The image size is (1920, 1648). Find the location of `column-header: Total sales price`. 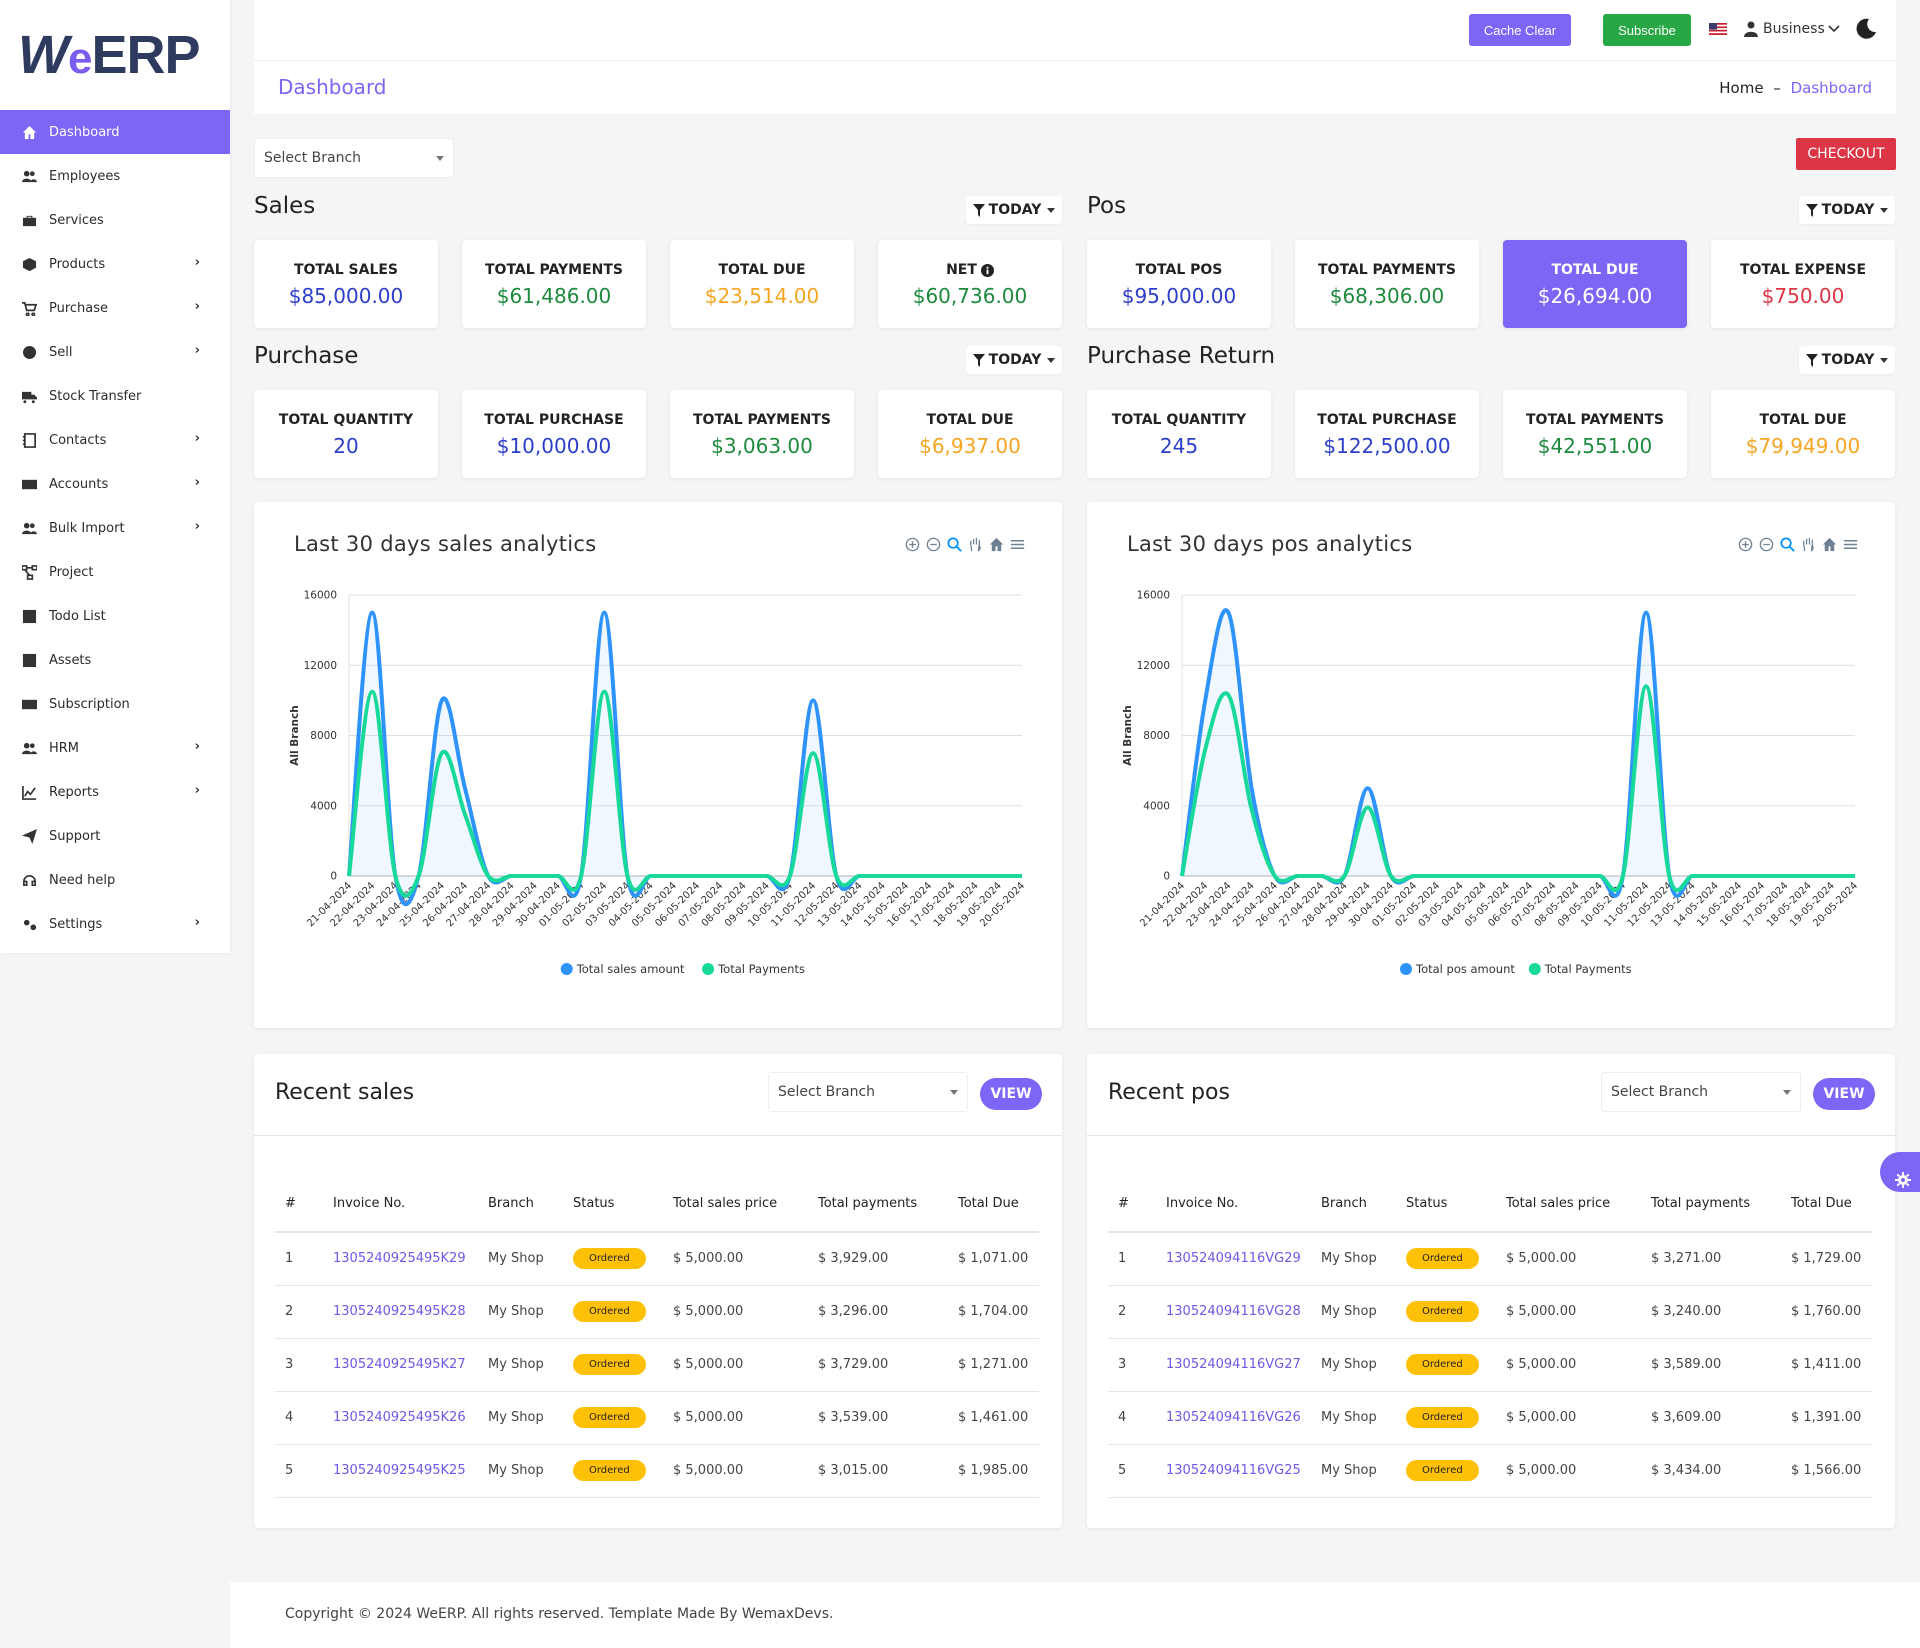

column-header: Total sales price is located at coordinates (1568, 1204).